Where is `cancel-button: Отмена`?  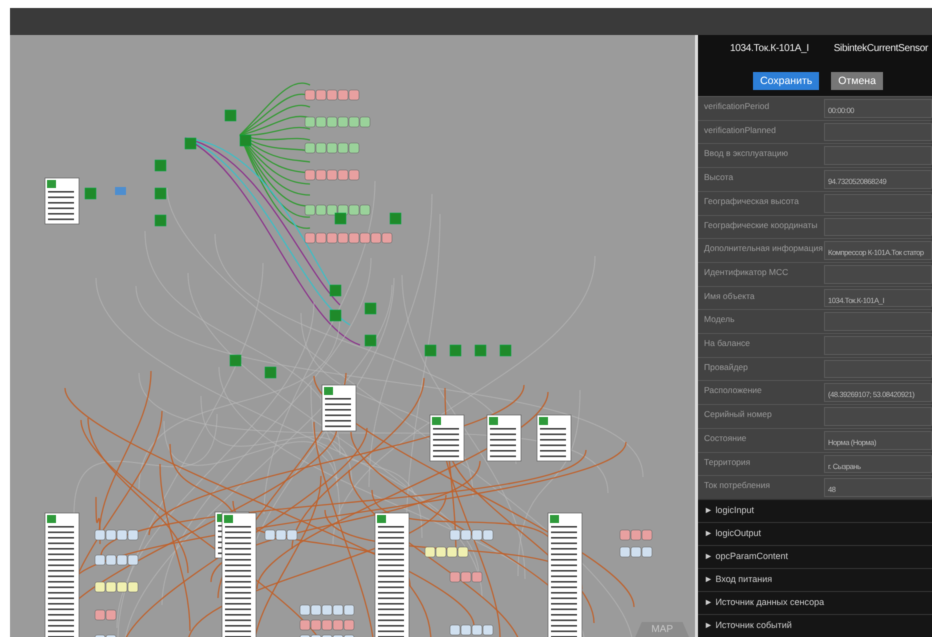
cancel-button: Отмена is located at coordinates (857, 81).